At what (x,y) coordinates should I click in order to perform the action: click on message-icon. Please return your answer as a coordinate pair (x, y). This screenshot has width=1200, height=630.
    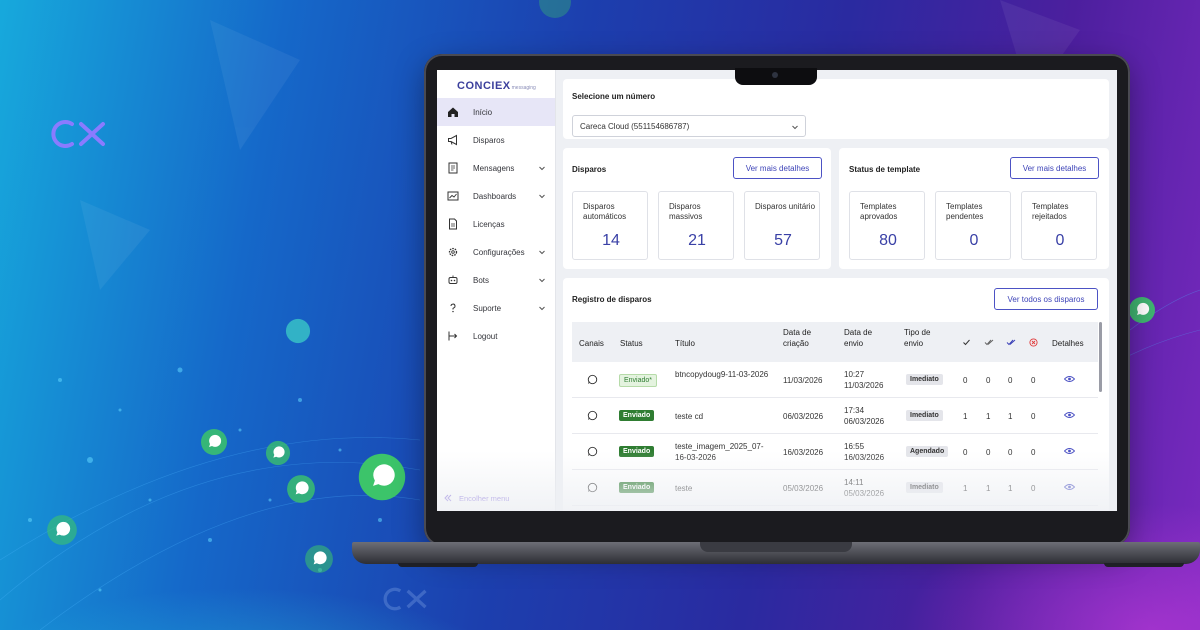
    Looking at the image, I should click on (453, 168).